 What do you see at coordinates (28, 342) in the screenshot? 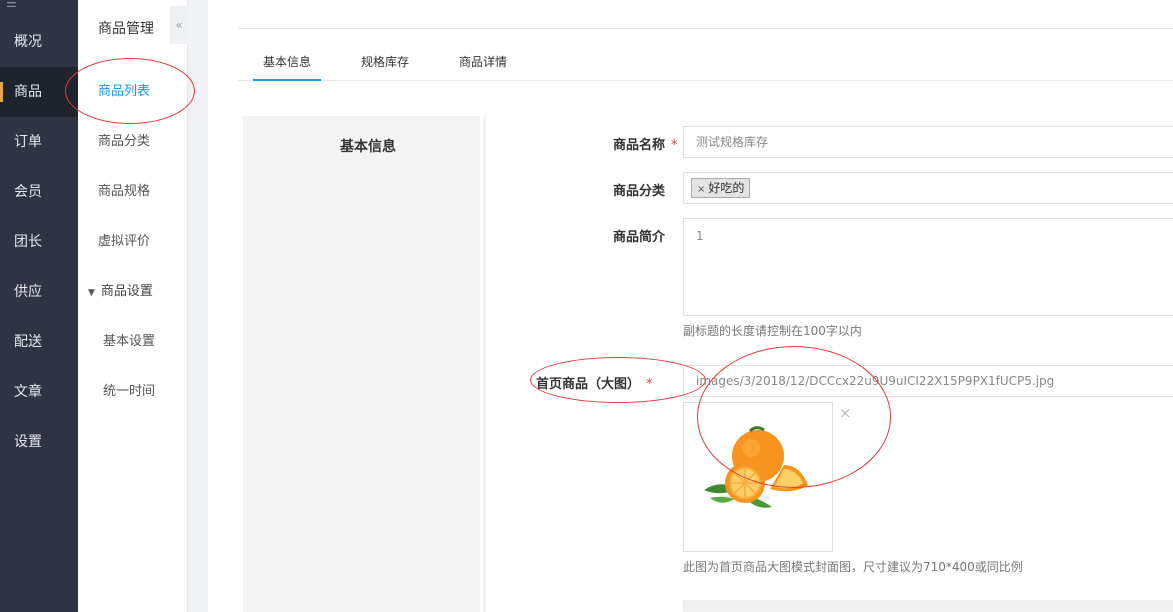
I see `nav-item-label: 配送` at bounding box center [28, 342].